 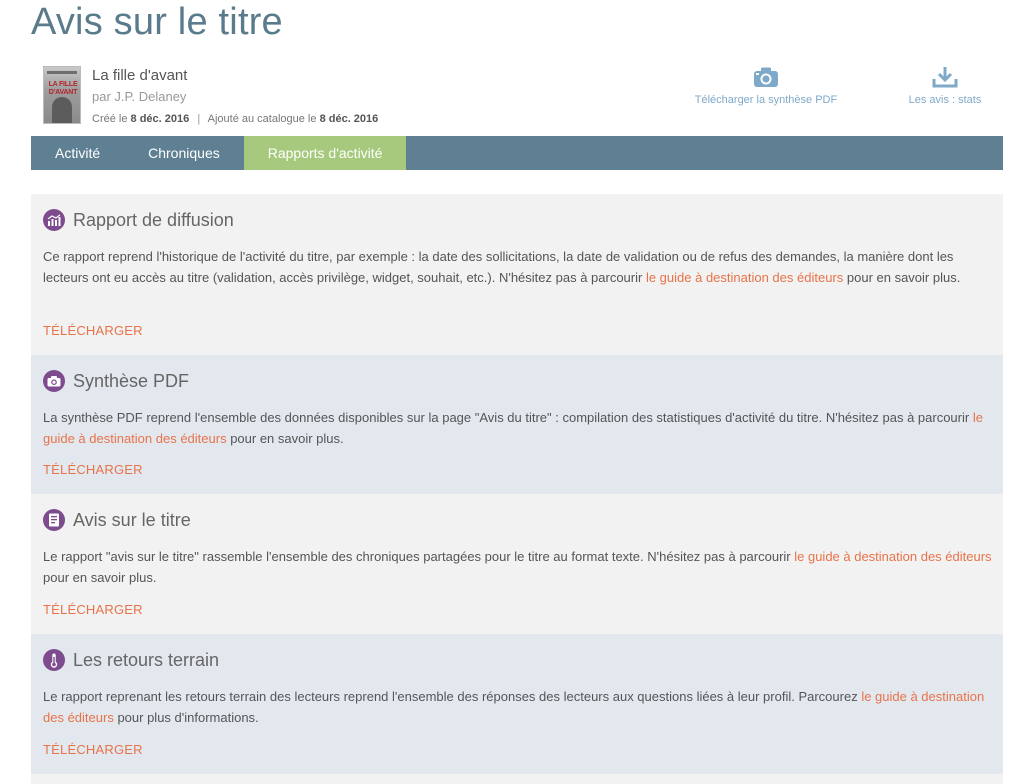 I want to click on tab-activite: Activité, so click(x=77, y=153).